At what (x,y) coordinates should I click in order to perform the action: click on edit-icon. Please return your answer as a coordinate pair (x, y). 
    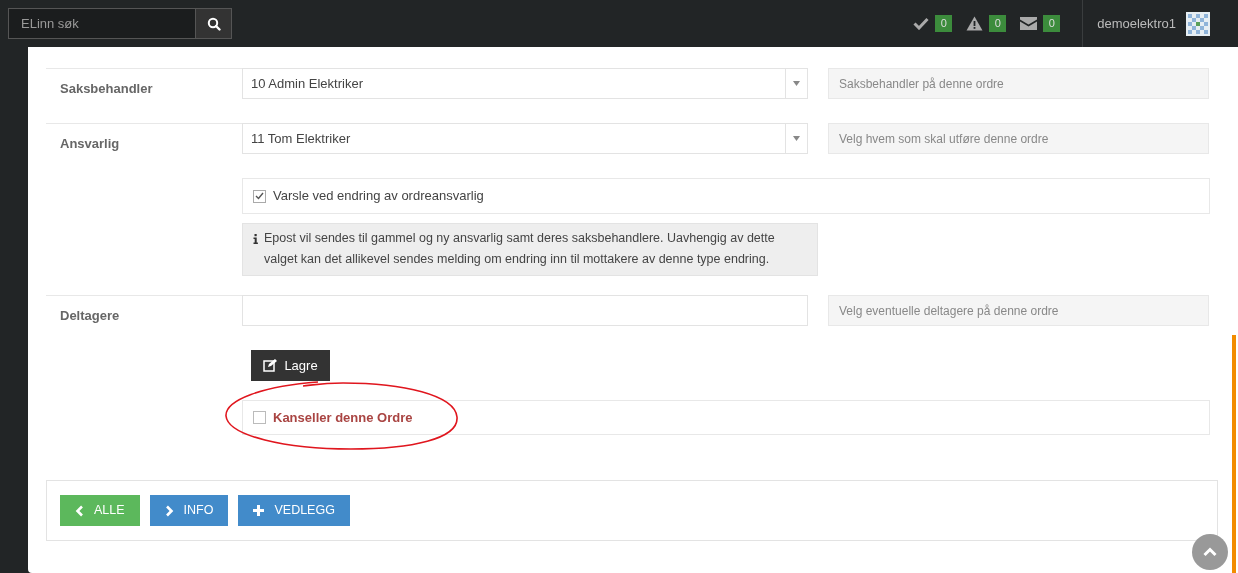
    Looking at the image, I should click on (270, 365).